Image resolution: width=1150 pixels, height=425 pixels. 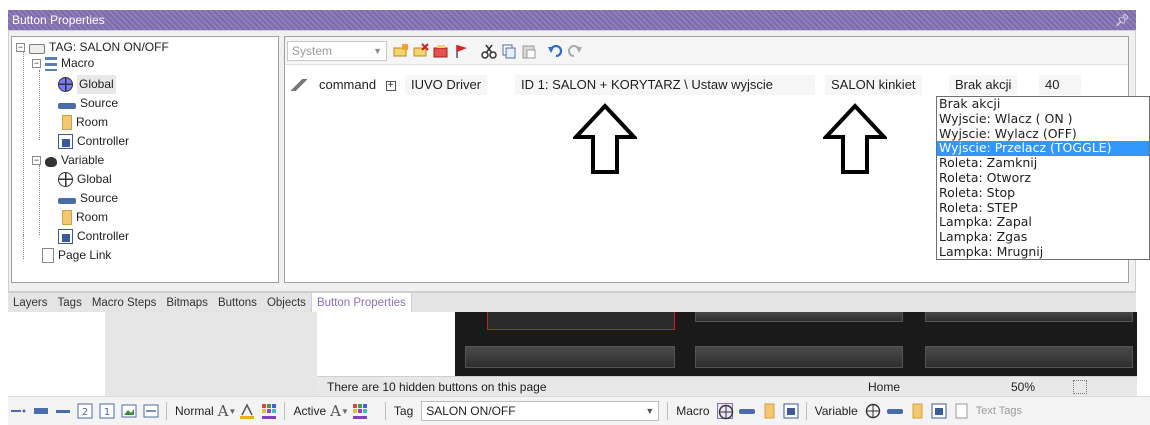 I want to click on tab-bitmaps: Bitmaps, so click(x=187, y=303).